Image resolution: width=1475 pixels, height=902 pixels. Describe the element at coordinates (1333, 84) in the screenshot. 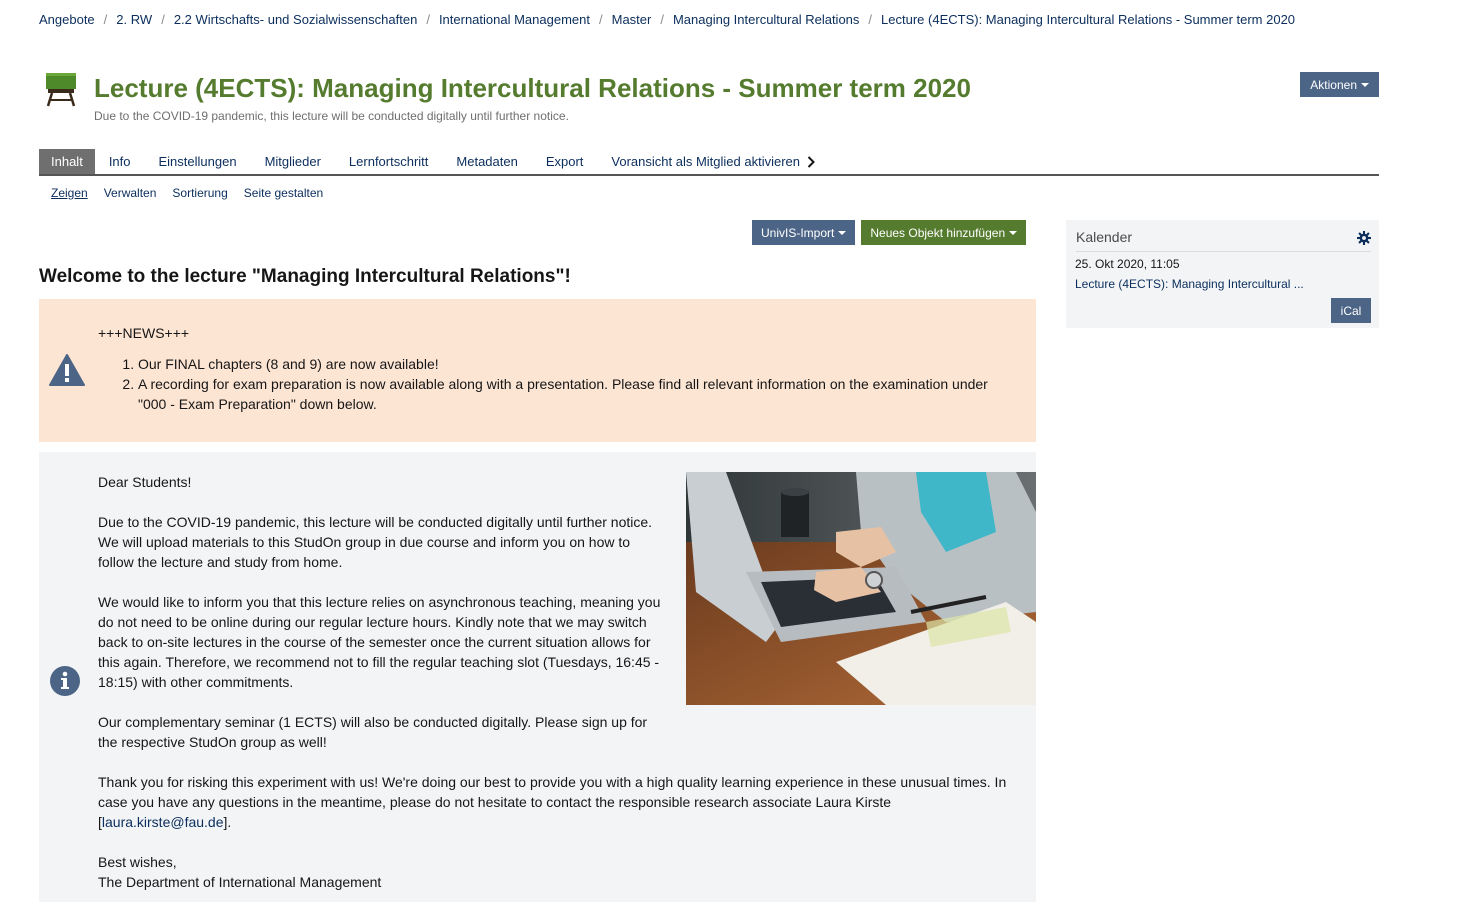

I see `actions-button-label: Aktionen` at that location.